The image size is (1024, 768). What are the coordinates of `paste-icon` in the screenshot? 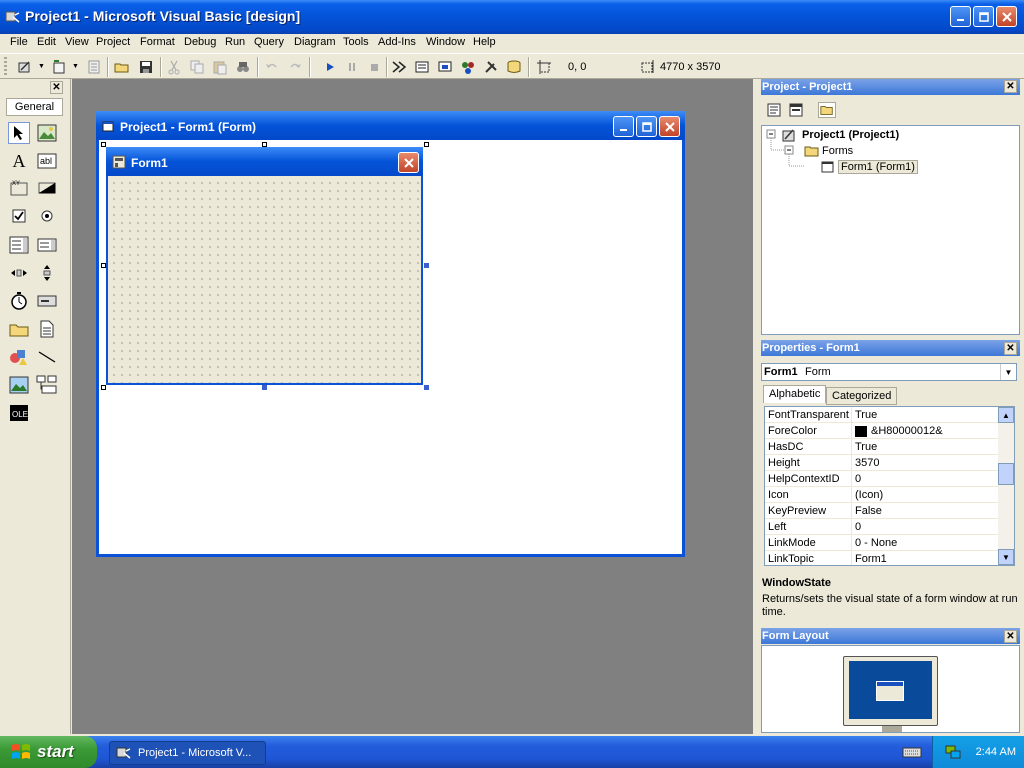 It's located at (220, 67).